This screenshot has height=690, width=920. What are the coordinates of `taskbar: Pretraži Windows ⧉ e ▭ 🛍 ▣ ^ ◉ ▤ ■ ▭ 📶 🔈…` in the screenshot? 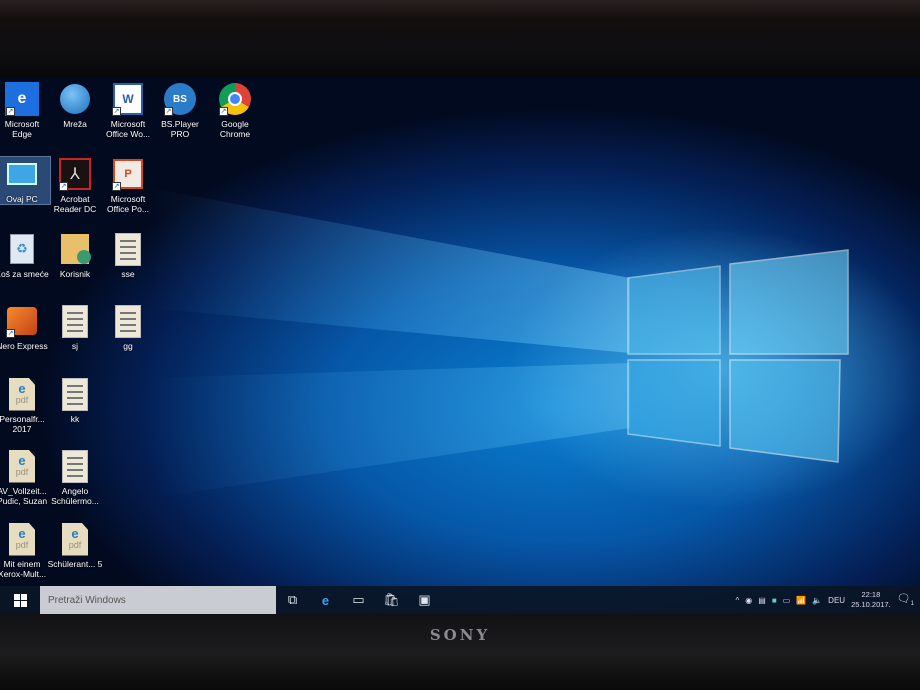 It's located at (460, 600).